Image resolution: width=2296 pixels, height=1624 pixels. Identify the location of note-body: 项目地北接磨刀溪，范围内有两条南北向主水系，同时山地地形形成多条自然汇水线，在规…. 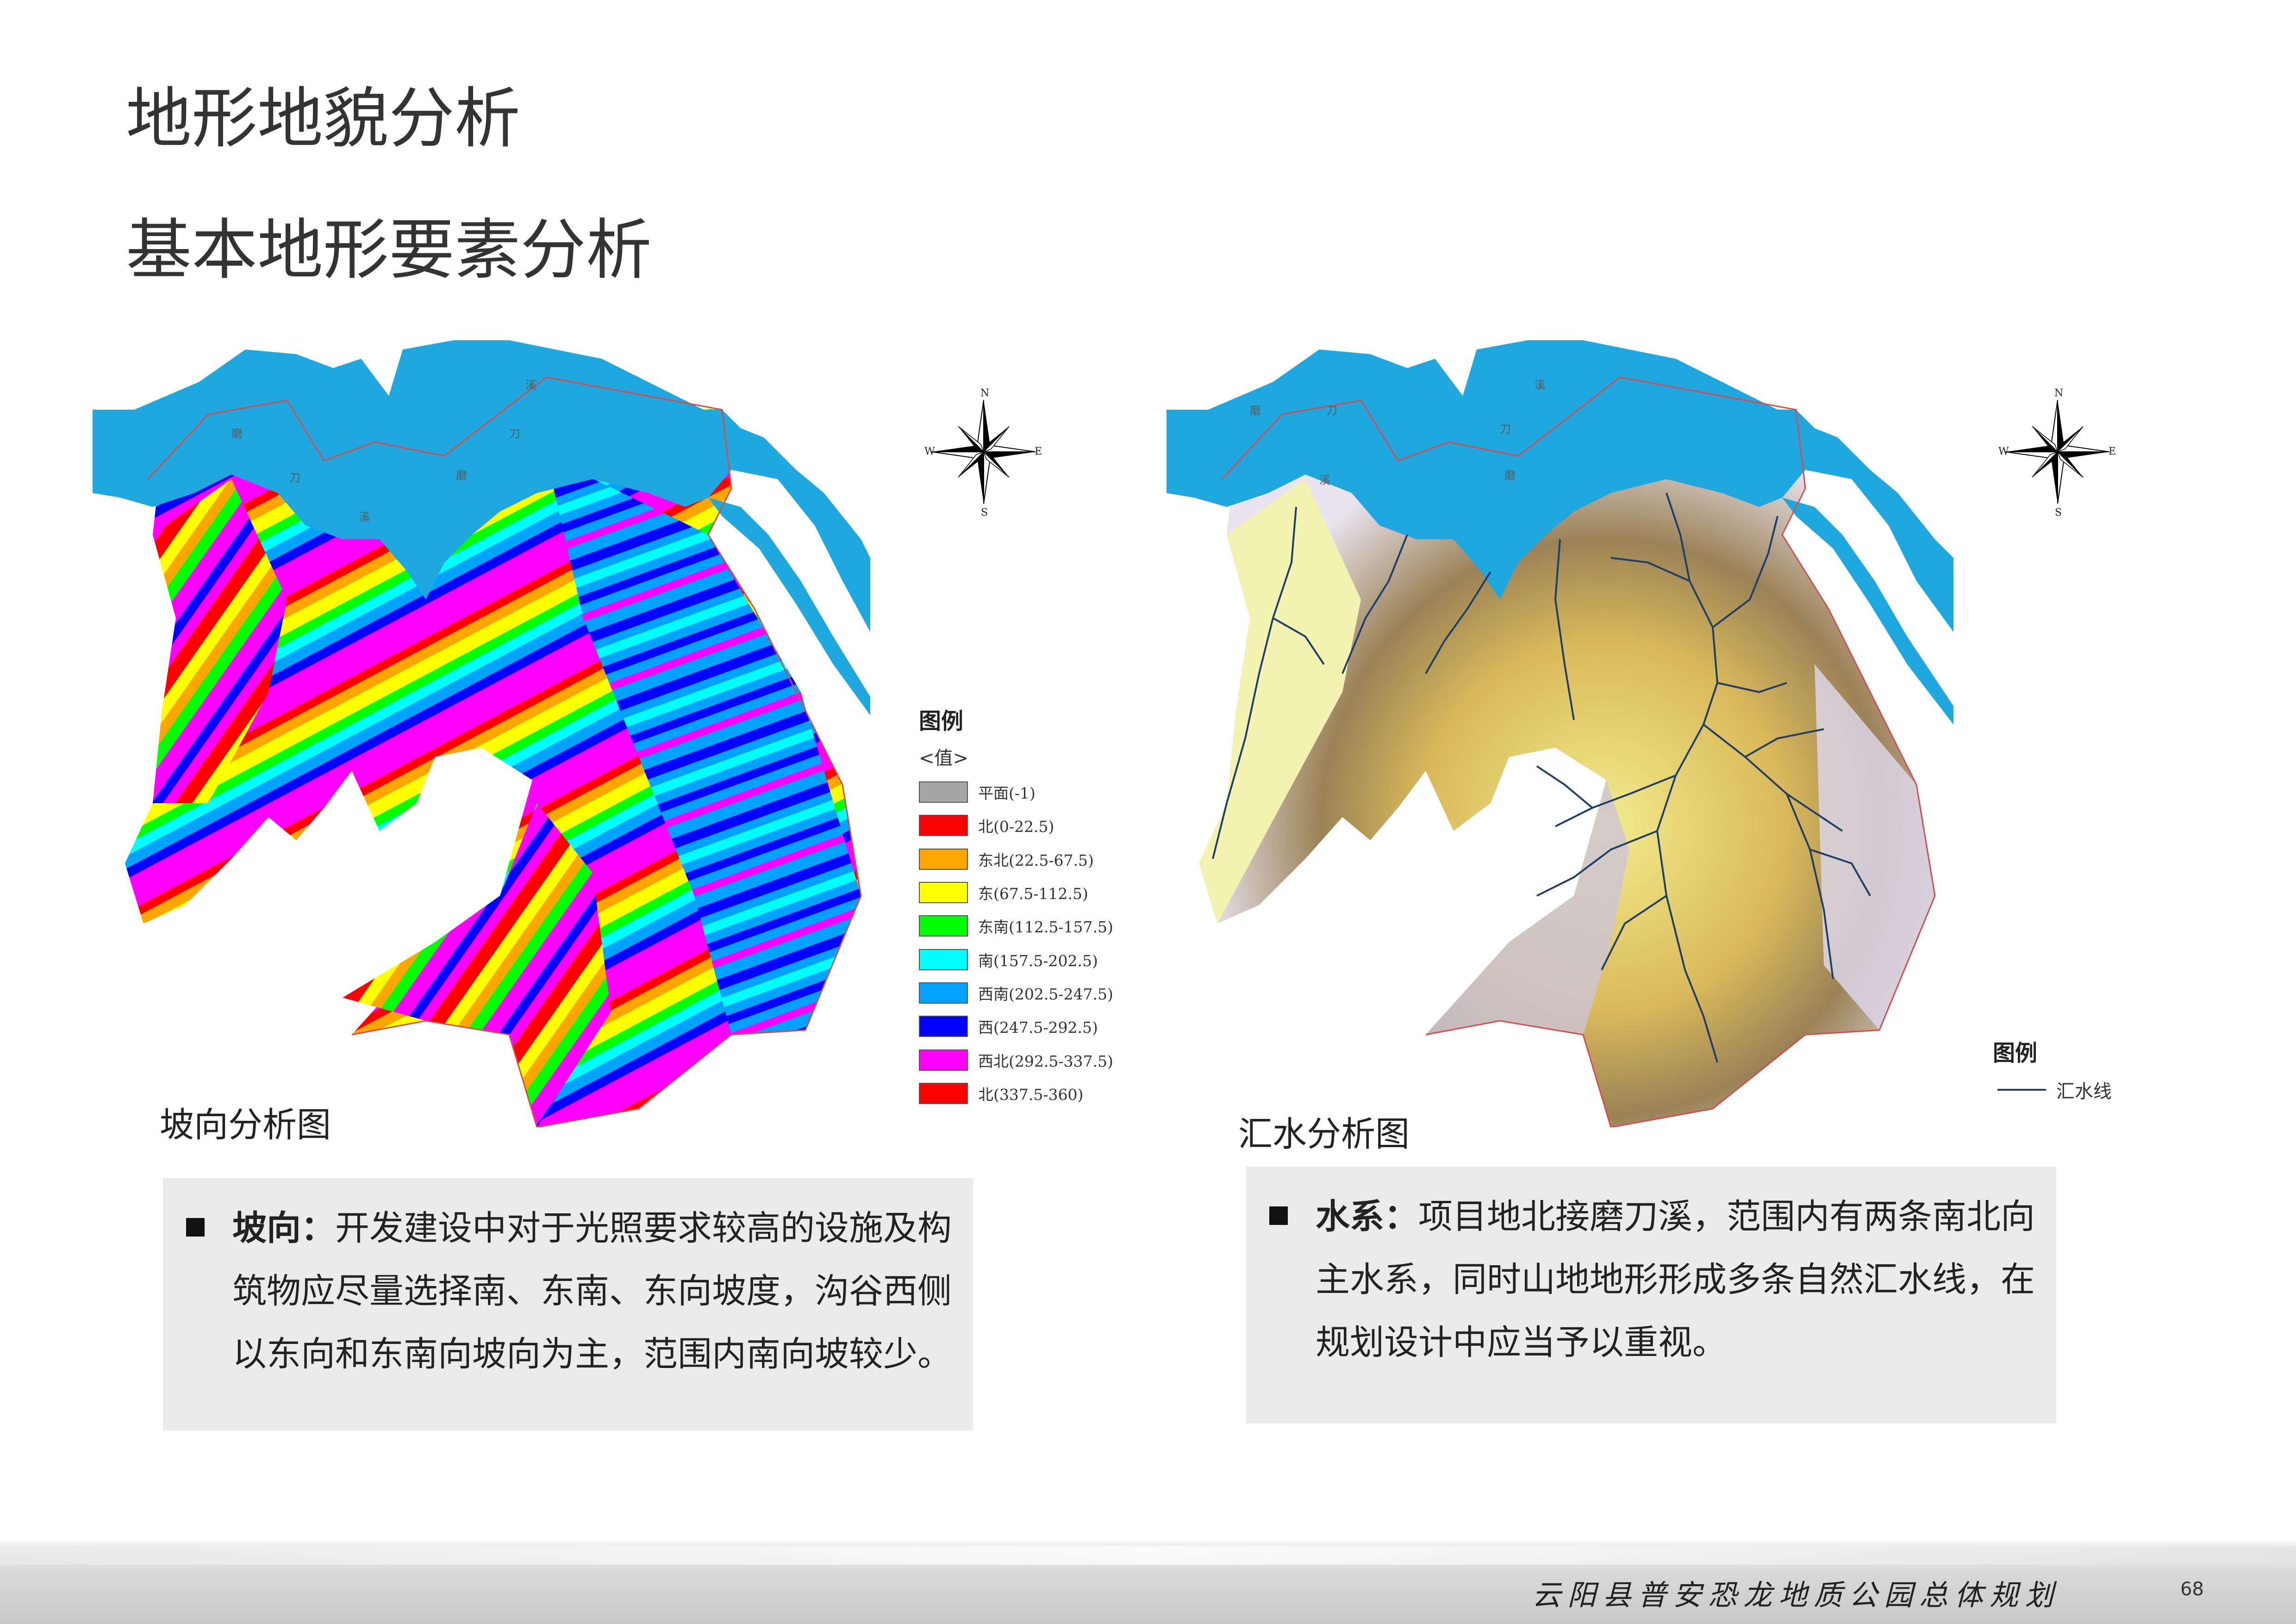
(1675, 1279).